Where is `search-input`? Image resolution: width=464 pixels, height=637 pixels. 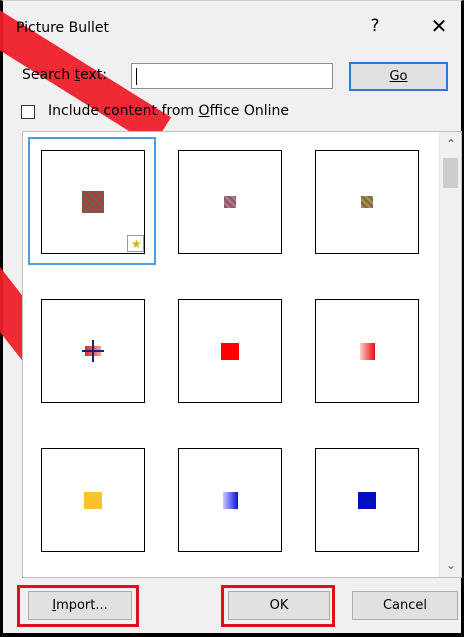
search-input is located at coordinates (232, 76).